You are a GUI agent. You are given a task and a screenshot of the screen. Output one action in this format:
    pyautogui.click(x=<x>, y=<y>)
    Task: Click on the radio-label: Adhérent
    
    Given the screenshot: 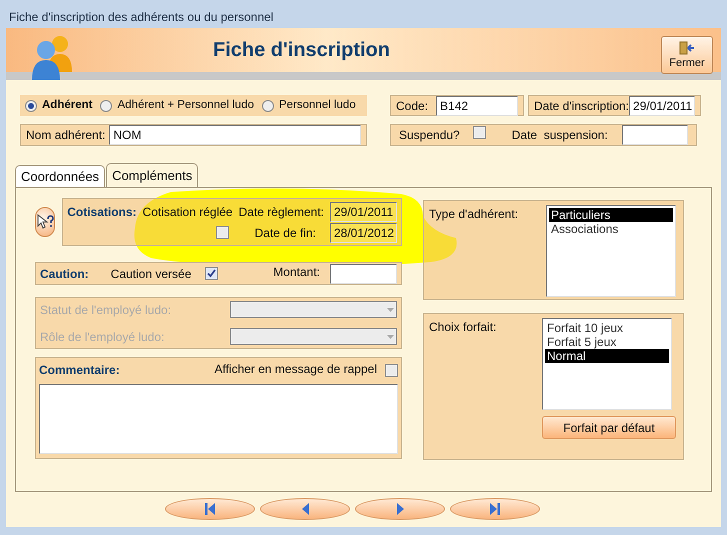 What is the action you would take?
    pyautogui.click(x=67, y=105)
    